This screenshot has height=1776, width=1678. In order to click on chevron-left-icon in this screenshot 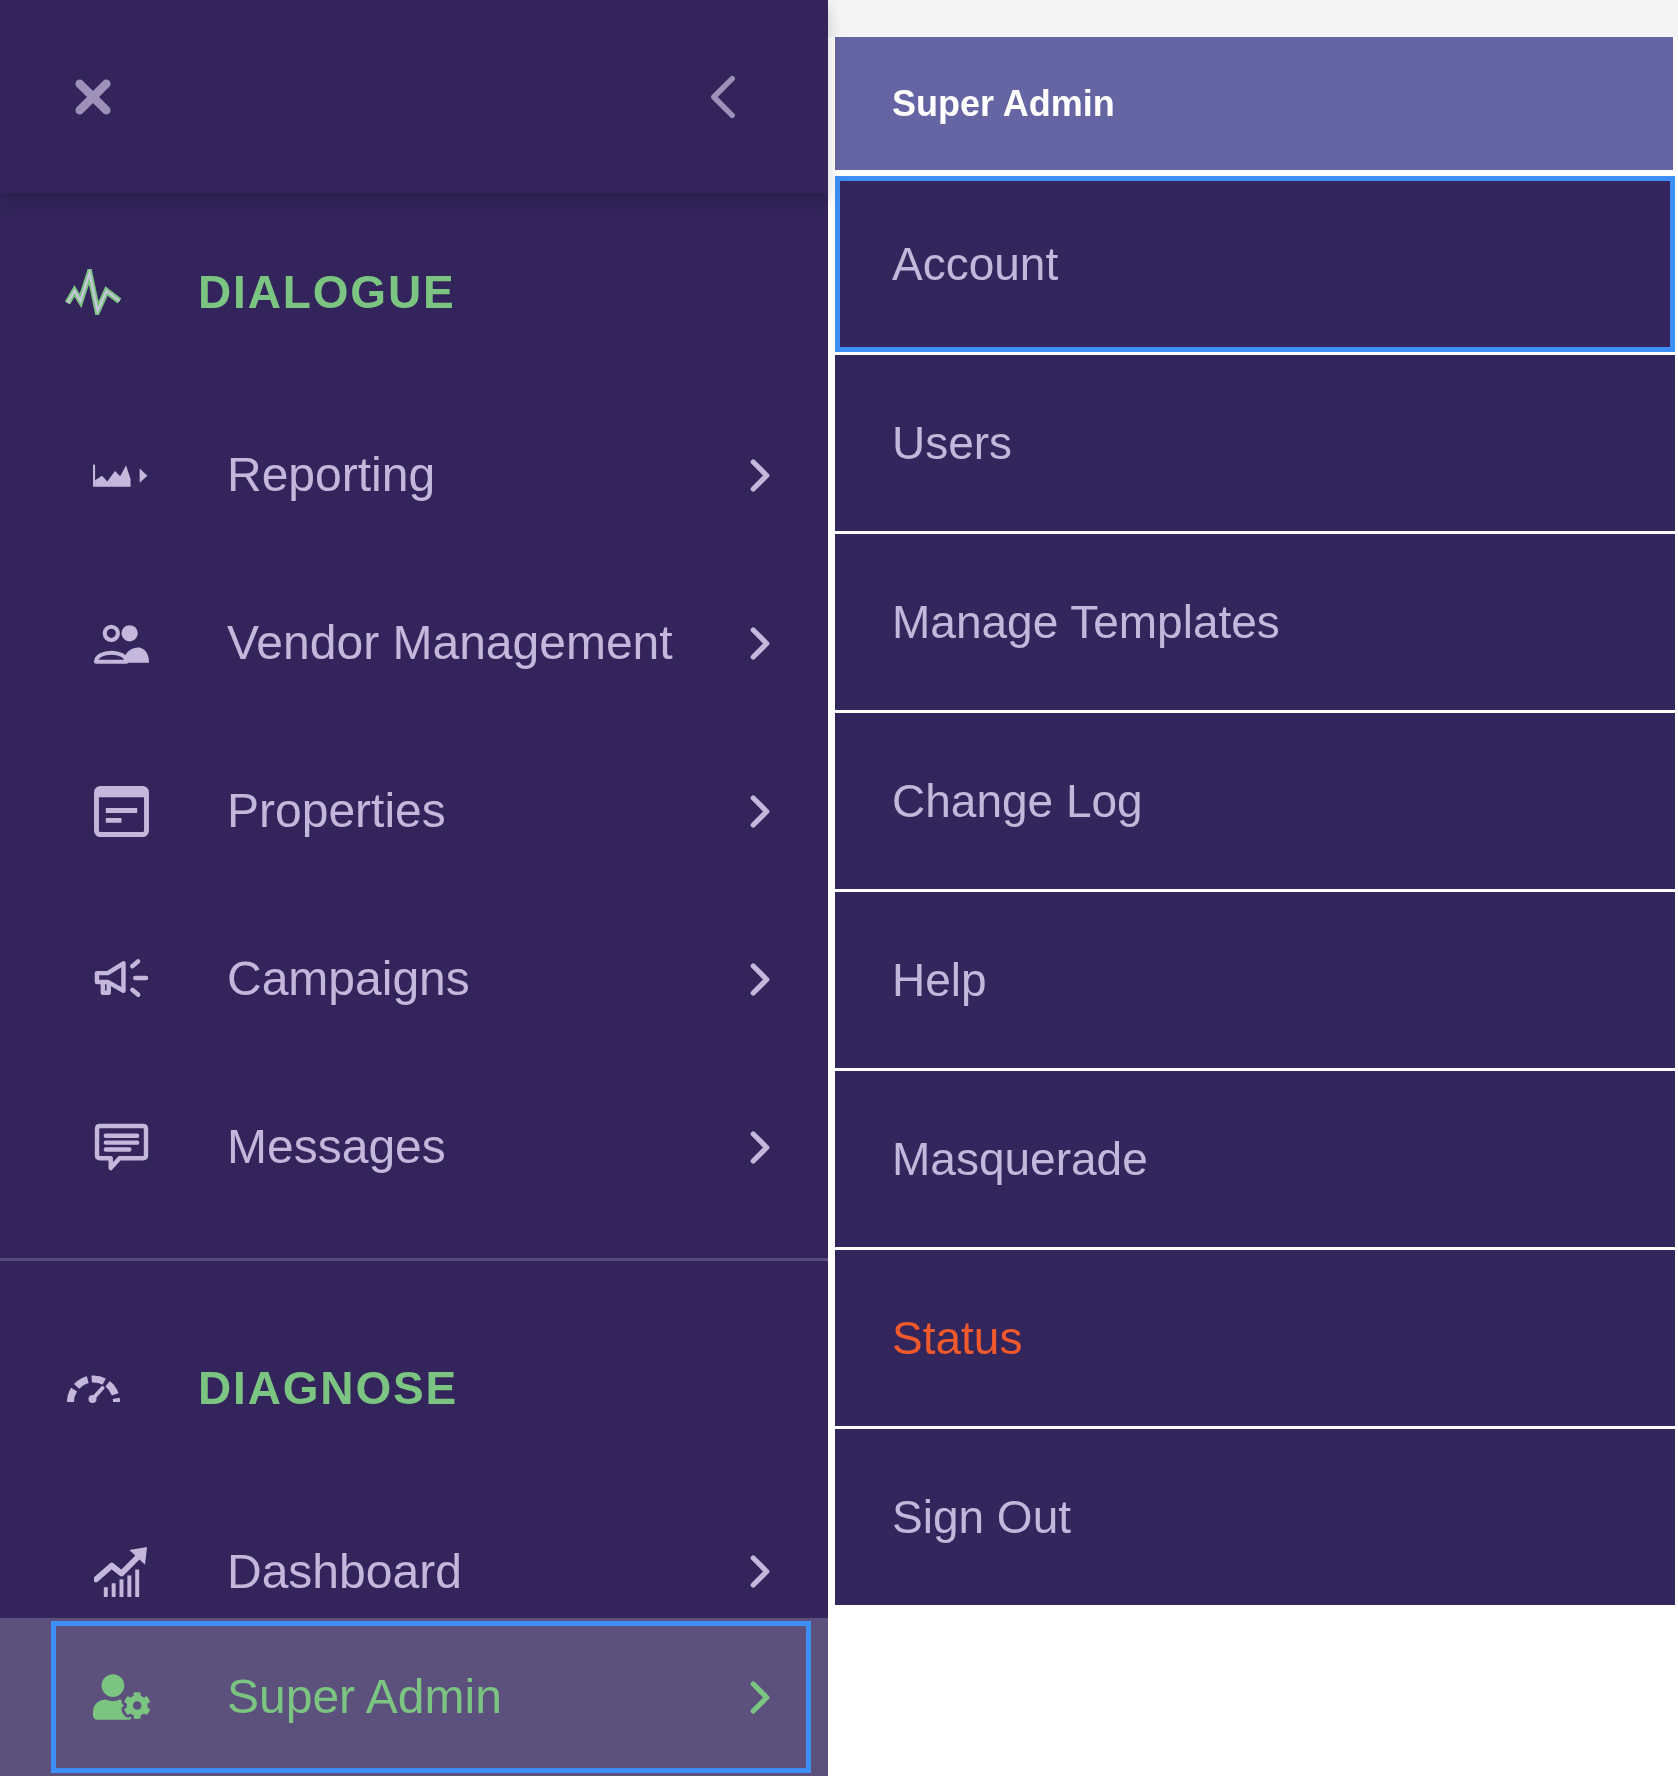, I will do `click(723, 96)`.